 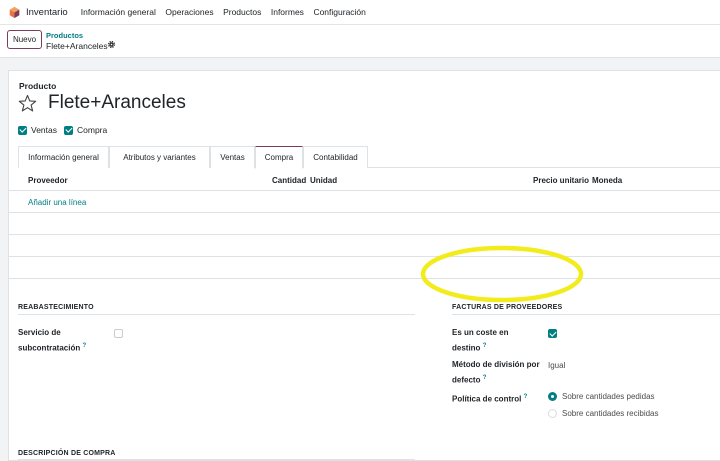 What do you see at coordinates (118, 12) in the screenshot?
I see `menu-info-general: Información general` at bounding box center [118, 12].